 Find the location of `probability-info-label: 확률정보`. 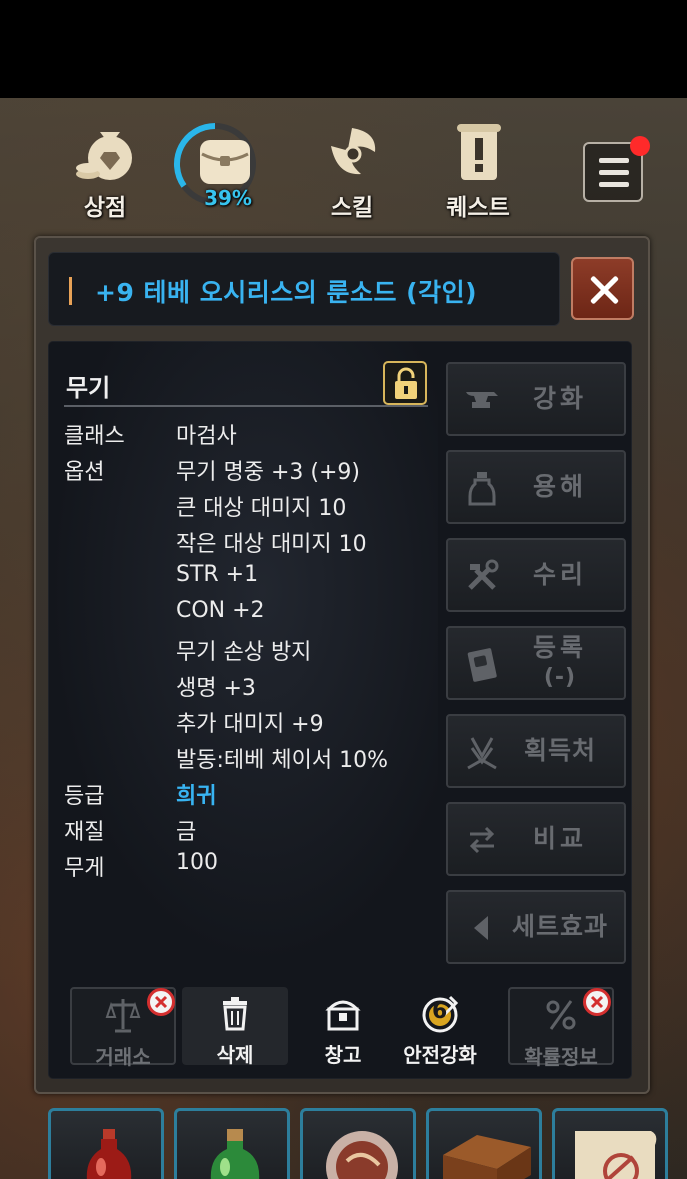

probability-info-label: 확률정보 is located at coordinates (561, 1057).